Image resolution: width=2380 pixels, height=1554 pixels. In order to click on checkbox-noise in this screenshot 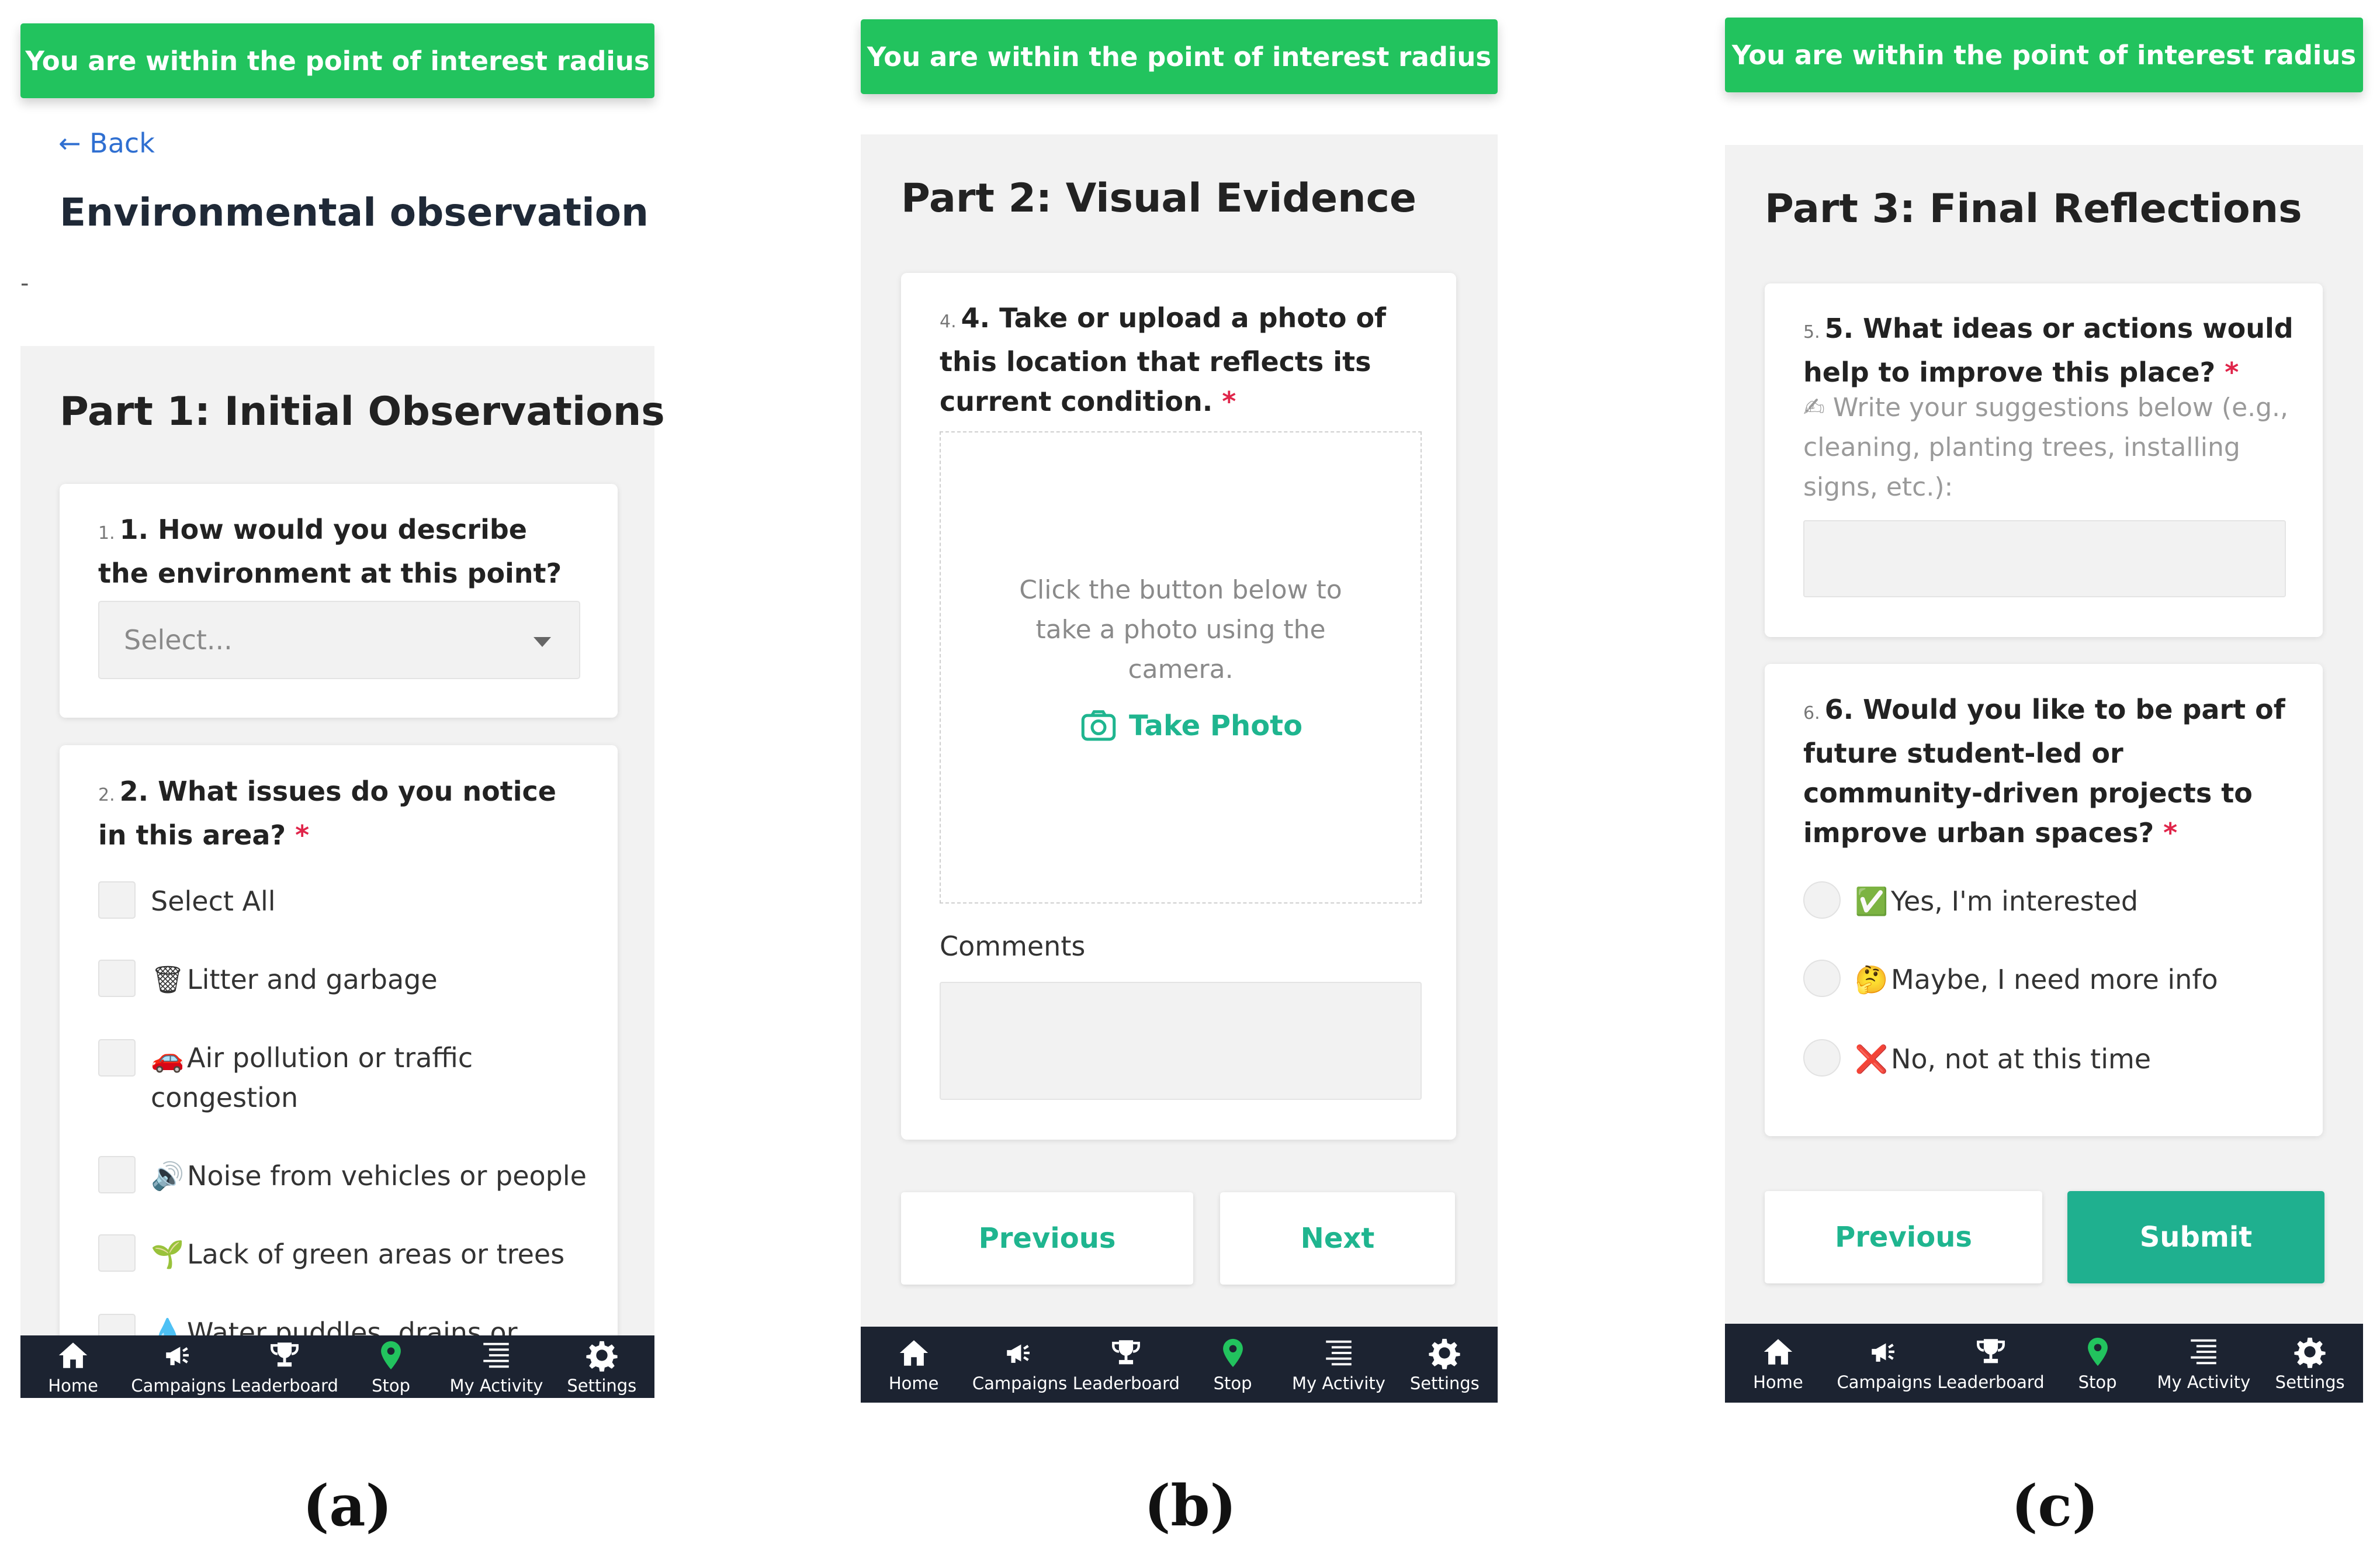, I will do `click(117, 1174)`.